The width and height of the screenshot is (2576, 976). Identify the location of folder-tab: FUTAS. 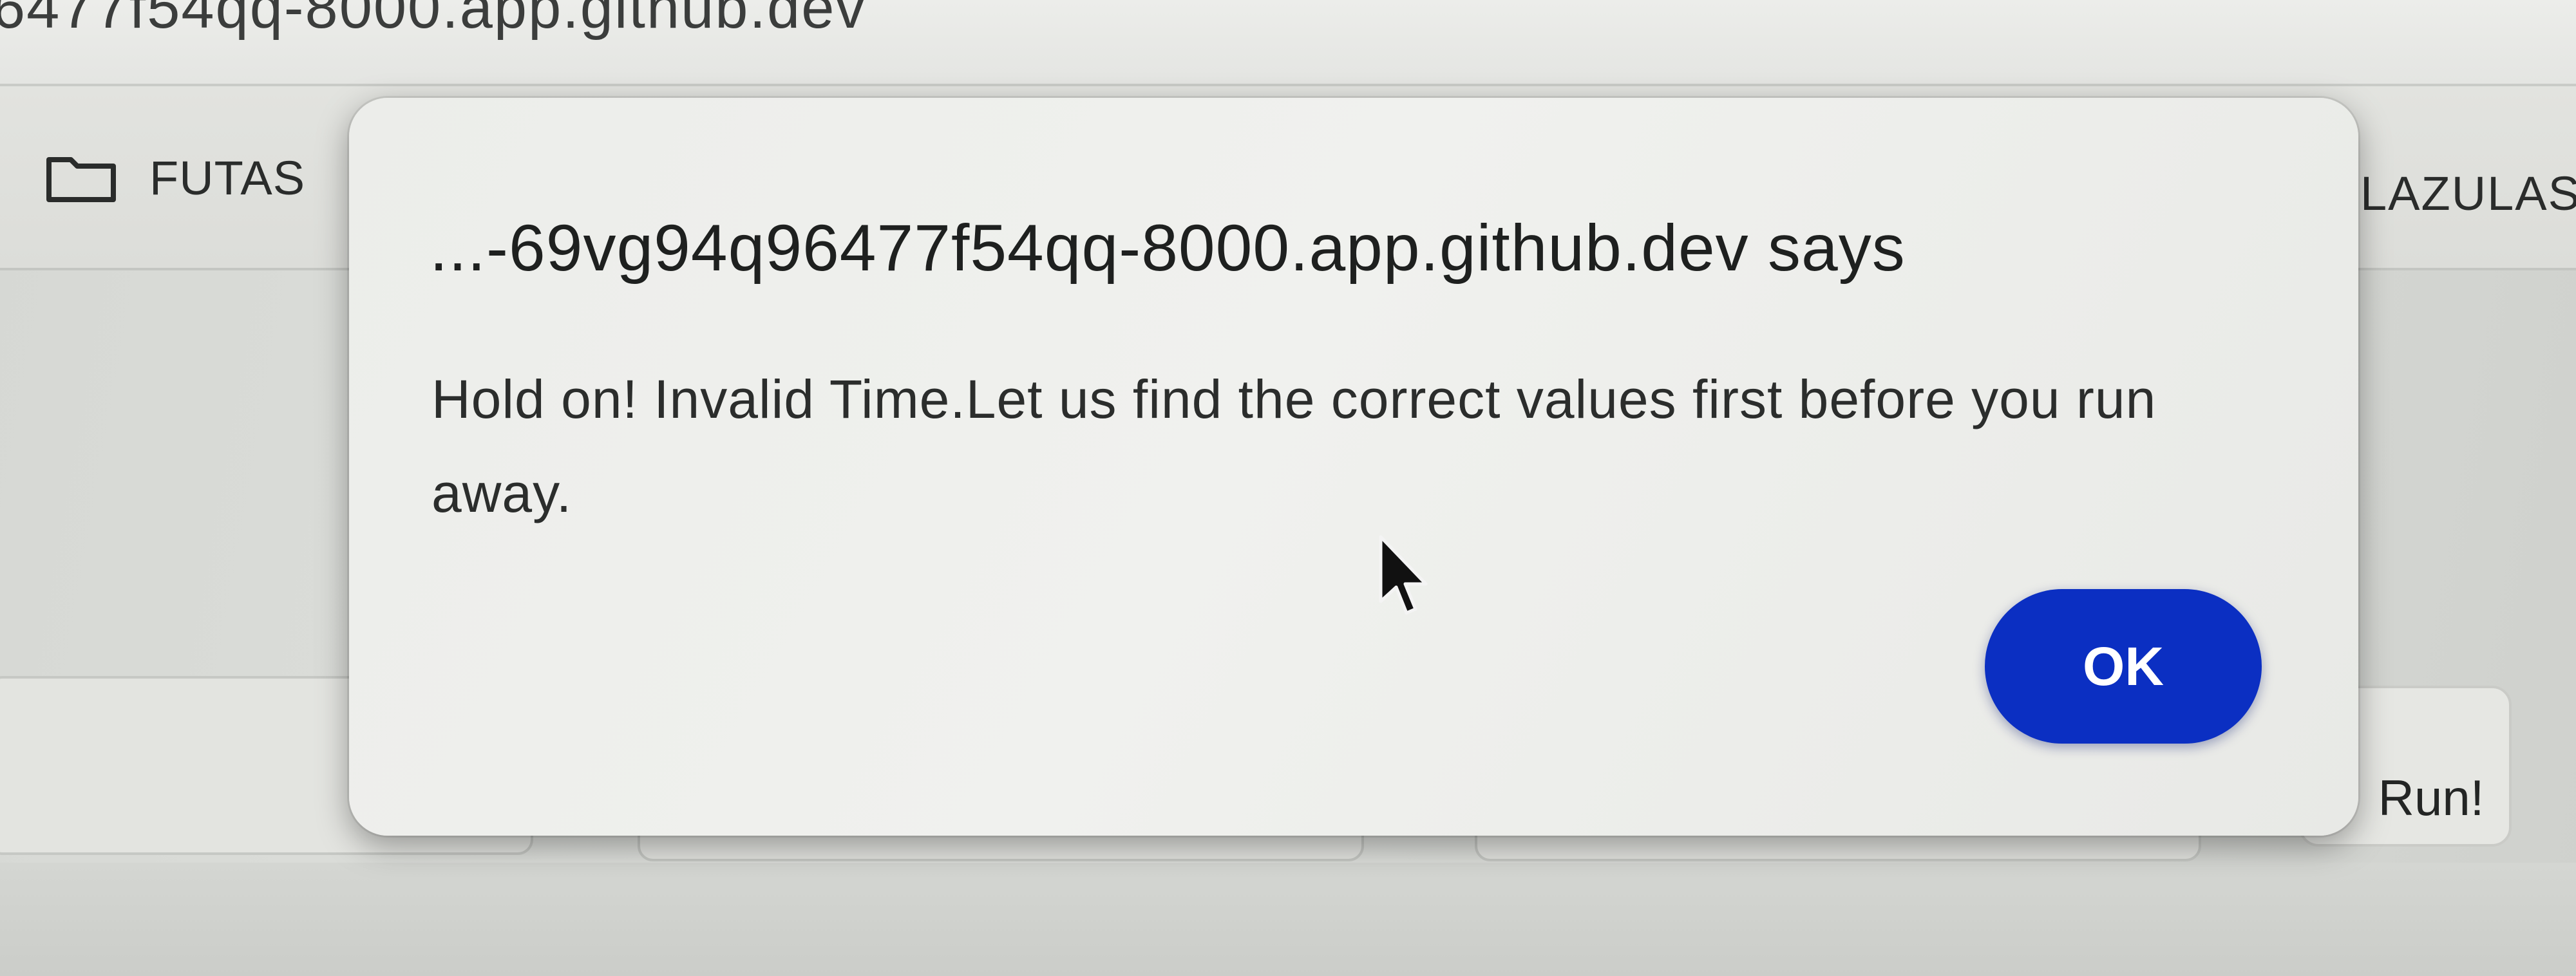
(175, 178).